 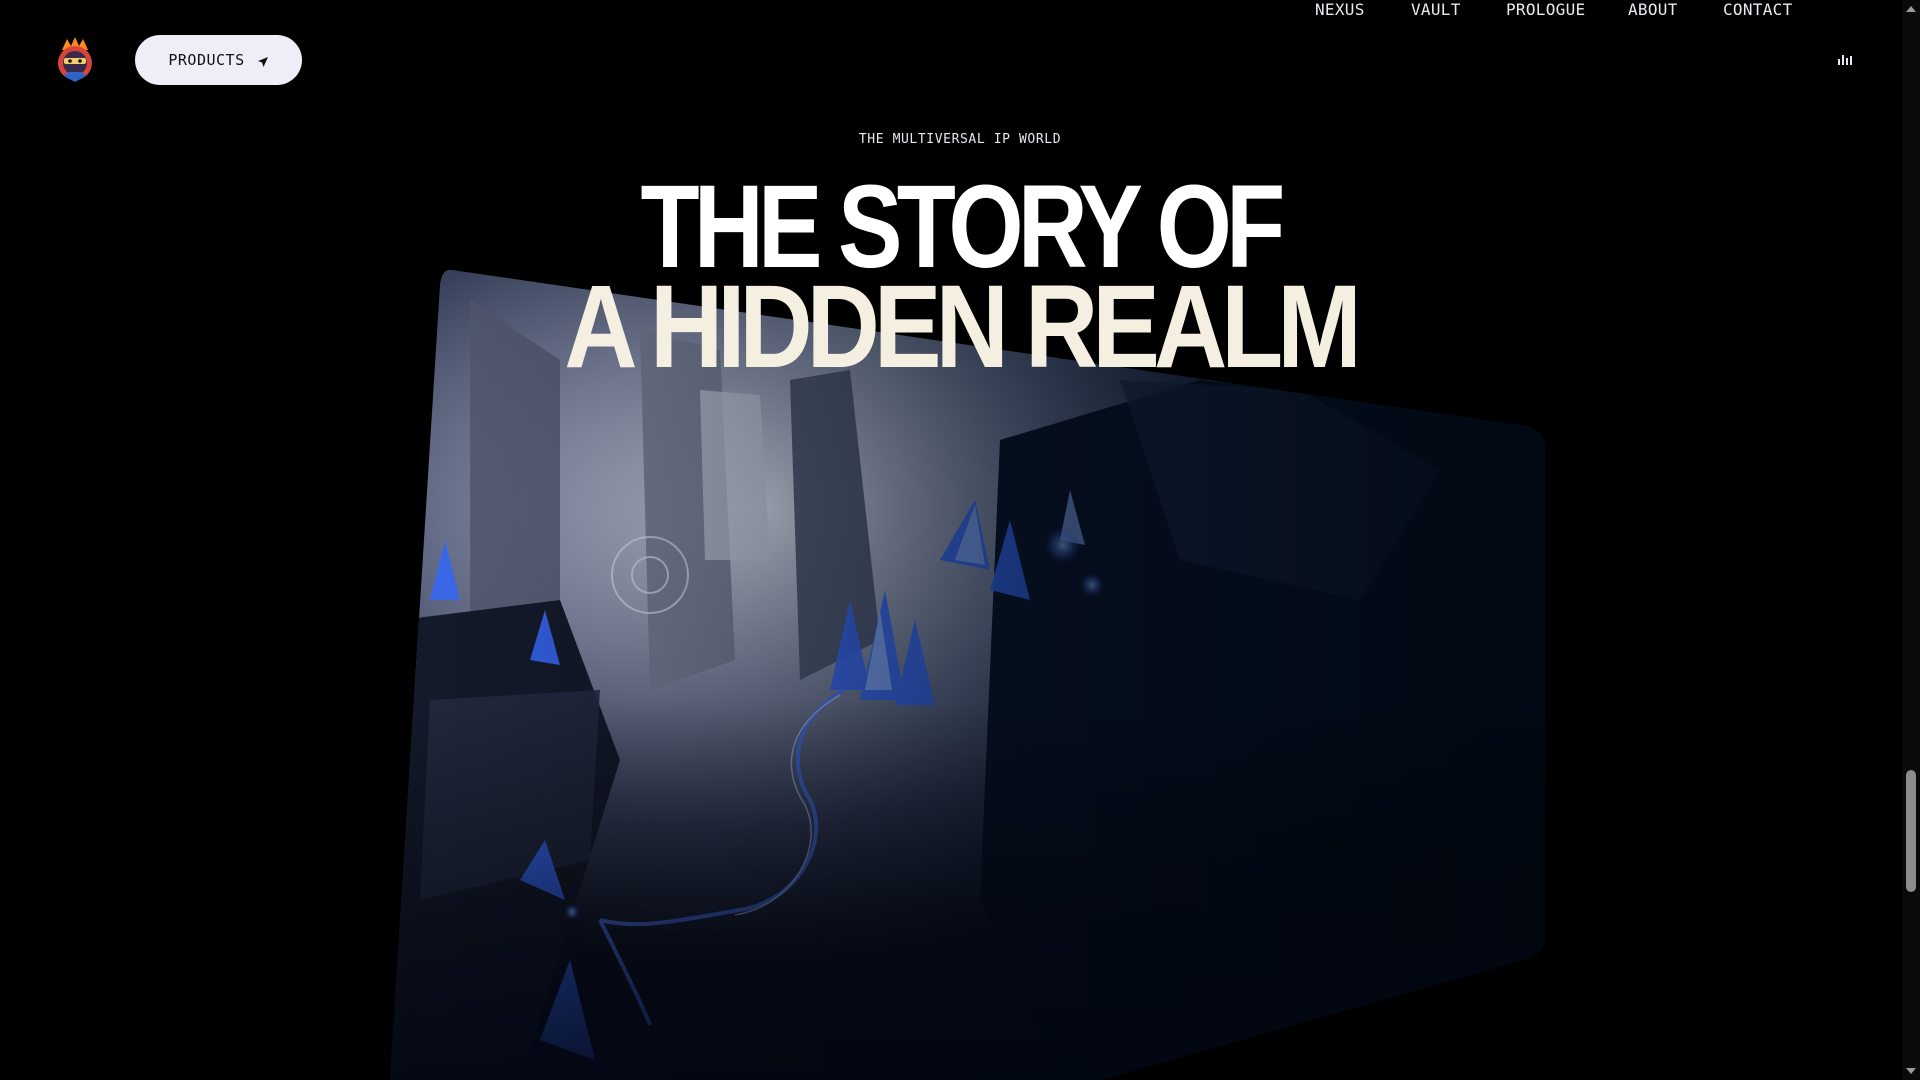 I want to click on page-scrollbar, so click(x=1911, y=540).